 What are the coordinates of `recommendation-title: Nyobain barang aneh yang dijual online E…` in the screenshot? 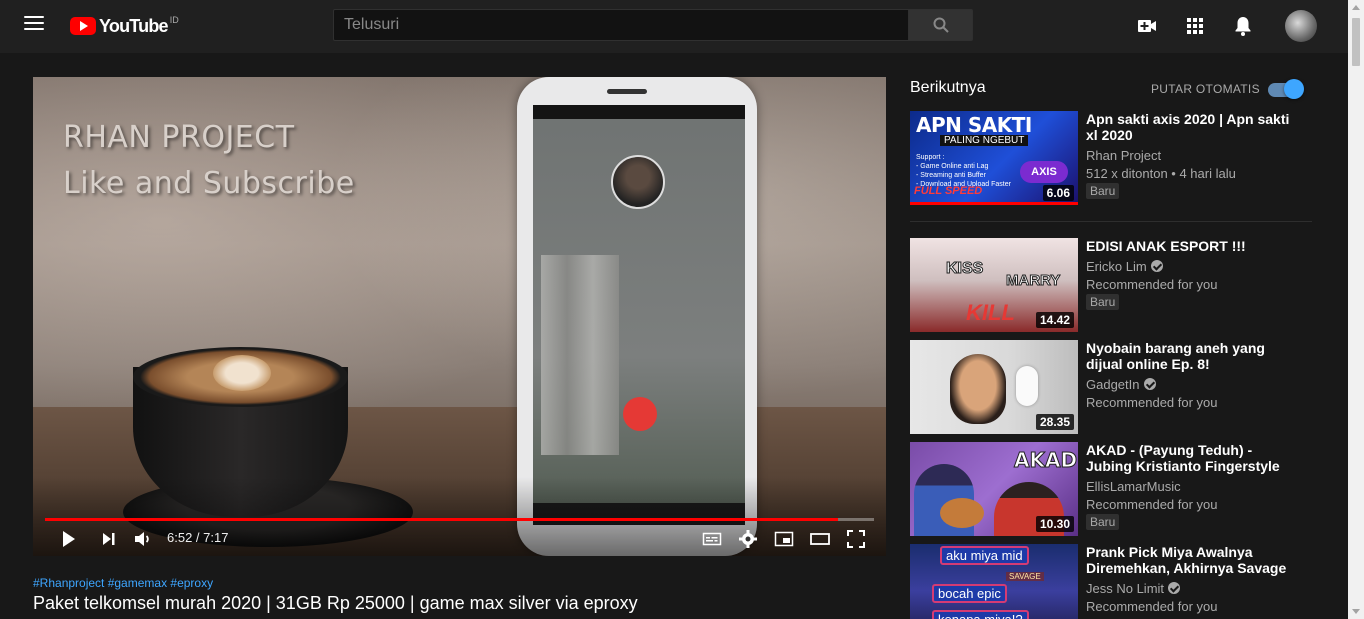 It's located at (1191, 356).